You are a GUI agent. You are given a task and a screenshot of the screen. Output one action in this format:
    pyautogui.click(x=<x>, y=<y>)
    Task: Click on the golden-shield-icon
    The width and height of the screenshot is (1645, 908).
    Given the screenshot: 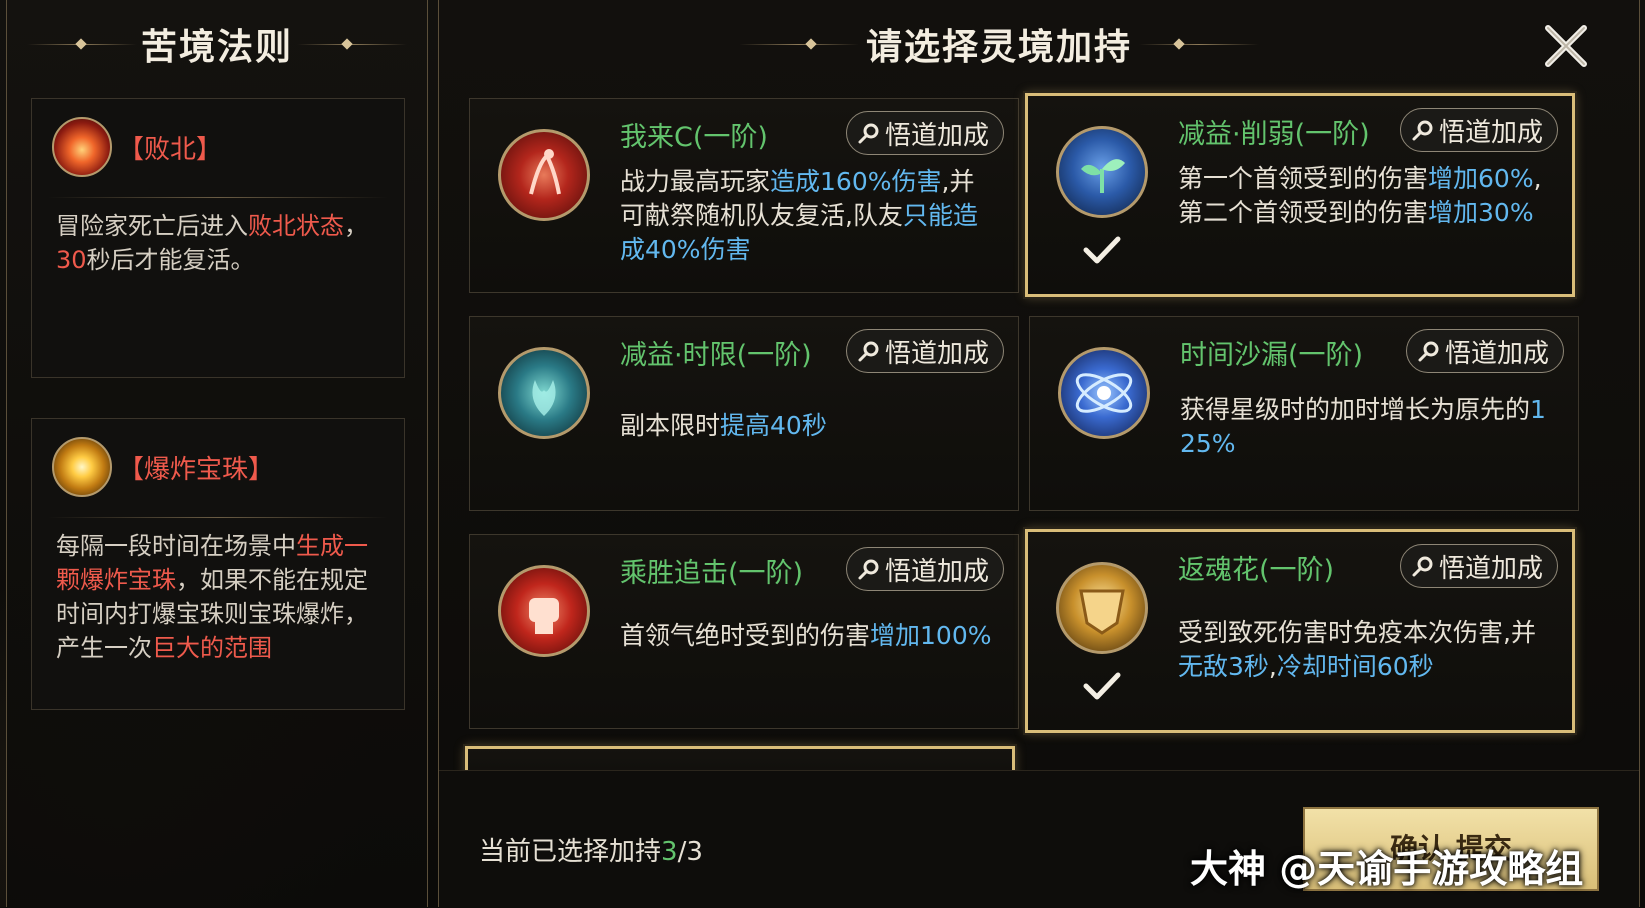 What is the action you would take?
    pyautogui.click(x=1102, y=608)
    